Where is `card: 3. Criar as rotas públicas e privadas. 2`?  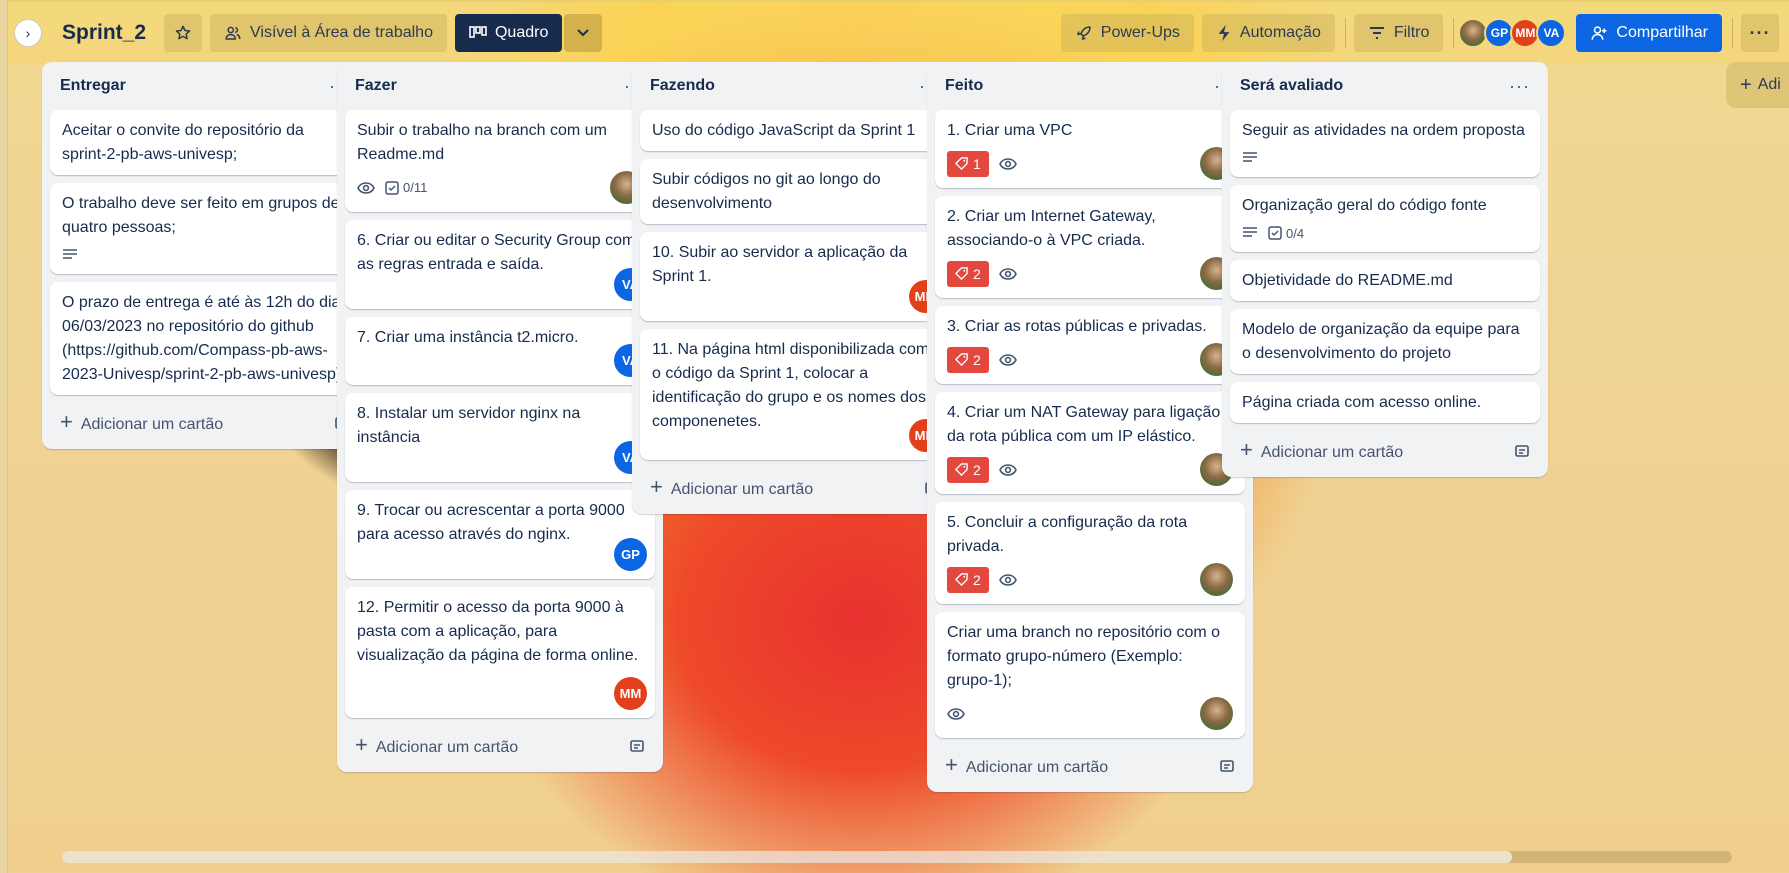
card: 3. Criar as rotas públicas e privadas. 2 is located at coordinates (1090, 345).